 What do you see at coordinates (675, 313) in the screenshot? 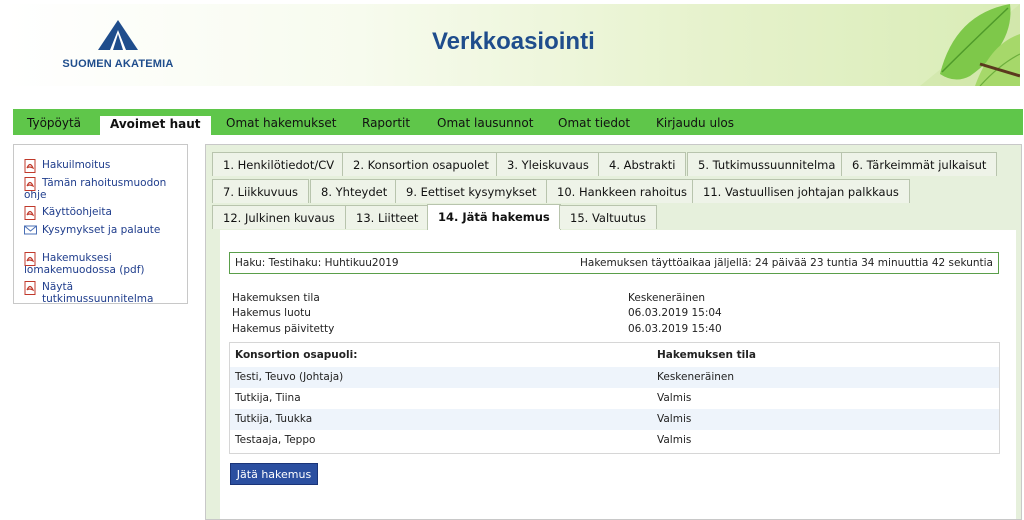
I see `info-value-luotu: 06.03.2019 15:04` at bounding box center [675, 313].